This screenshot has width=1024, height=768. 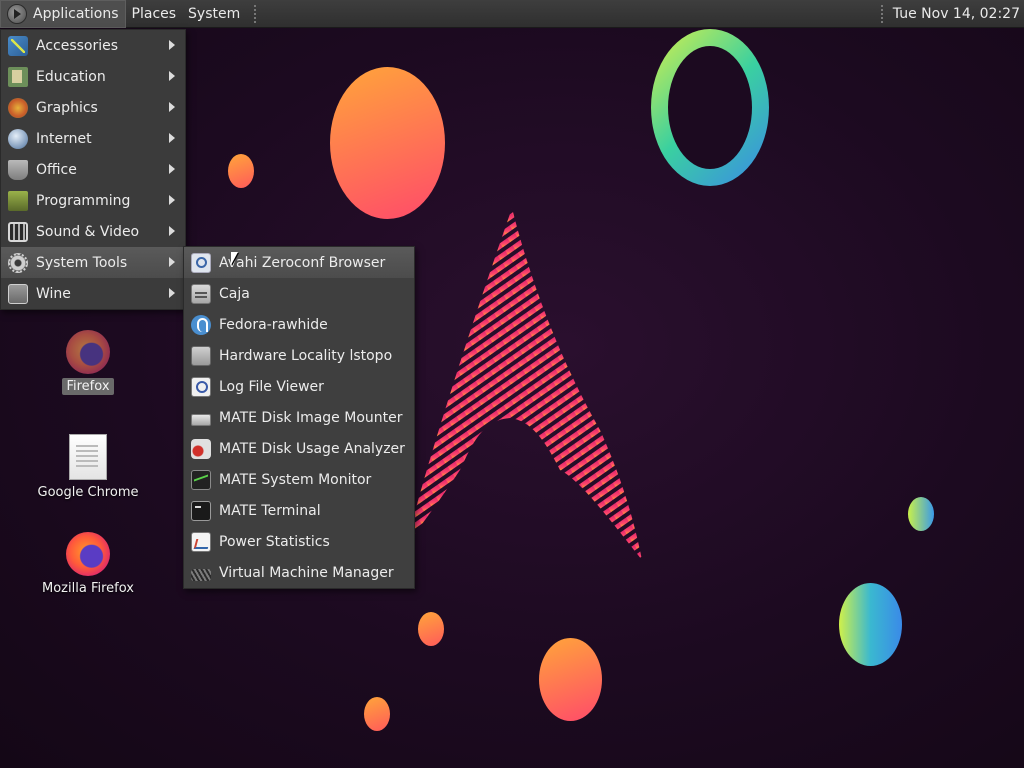 I want to click on menu-item-label: Accessories, so click(x=77, y=45).